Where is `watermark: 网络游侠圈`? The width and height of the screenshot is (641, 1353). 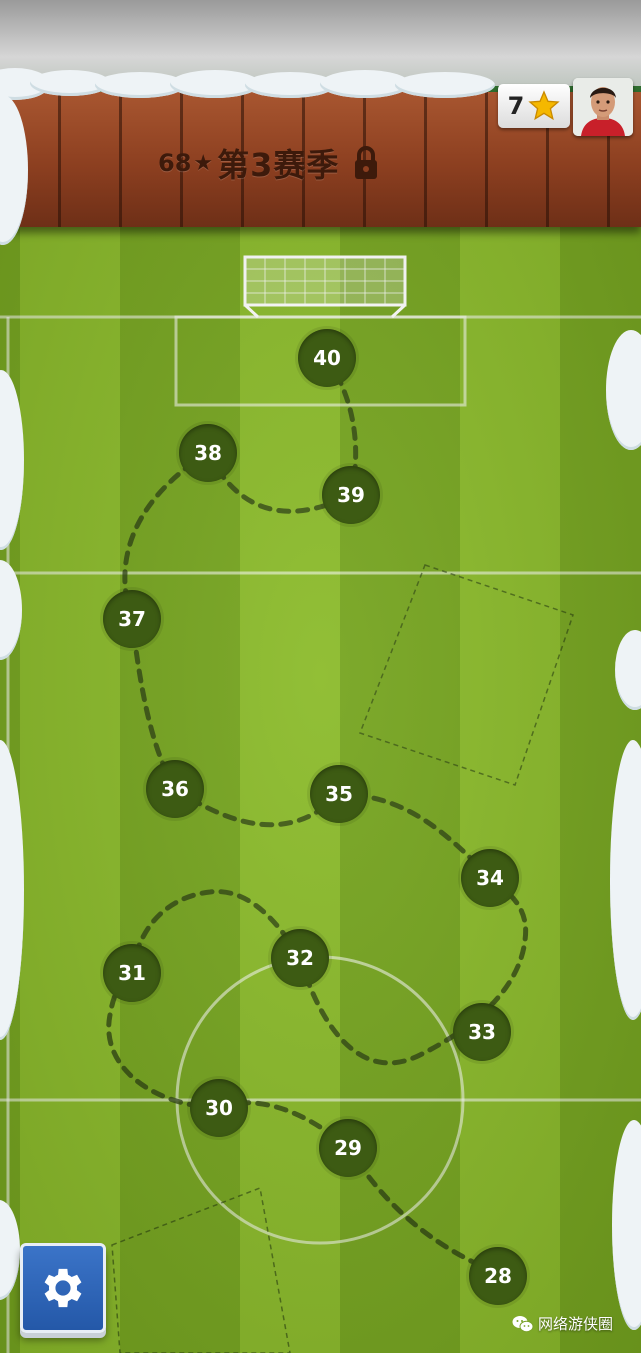
watermark: 网络游侠圈 is located at coordinates (562, 1323).